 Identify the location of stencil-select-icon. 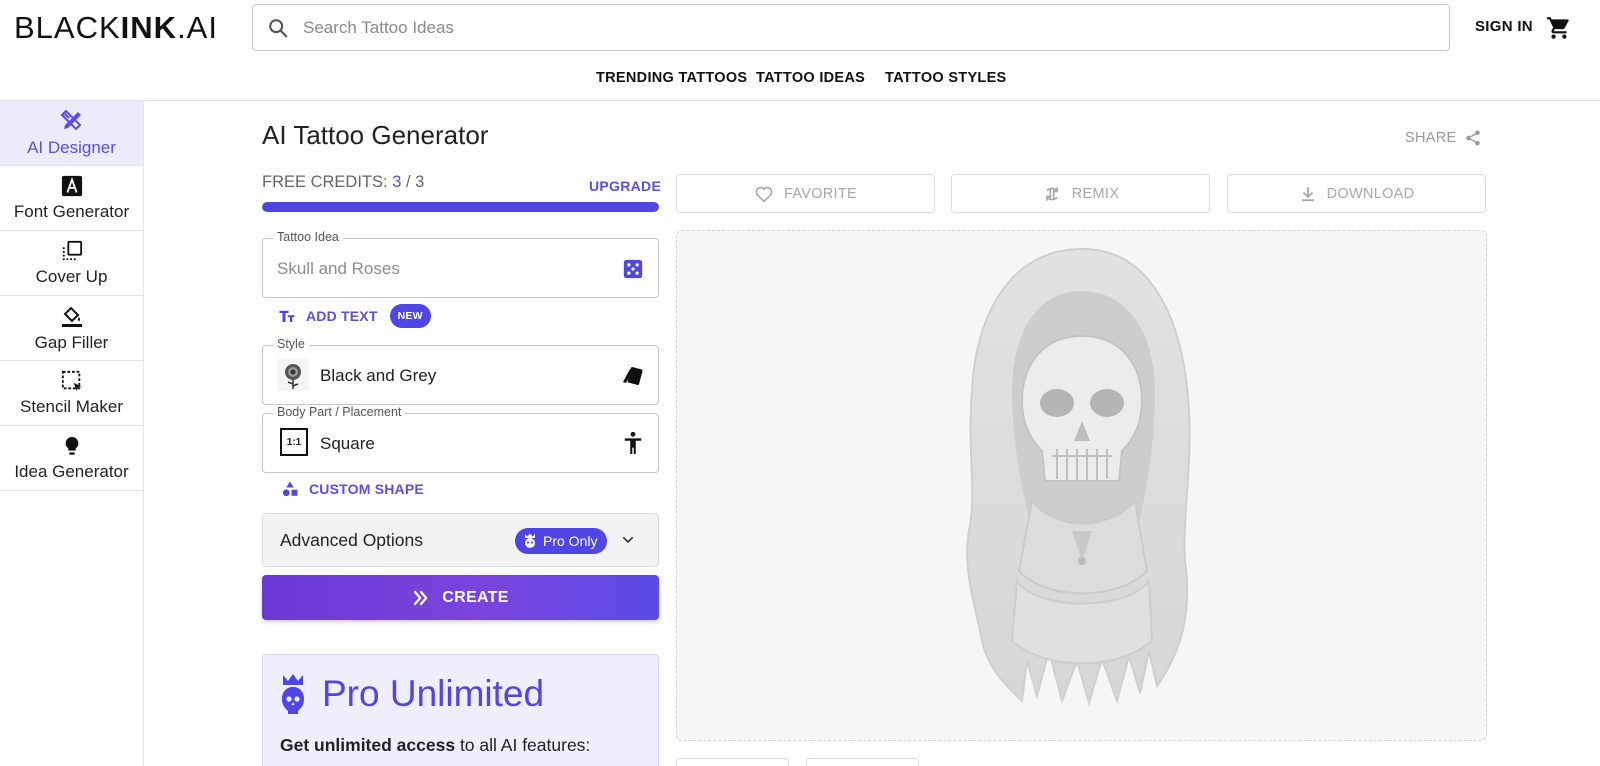
(71, 380).